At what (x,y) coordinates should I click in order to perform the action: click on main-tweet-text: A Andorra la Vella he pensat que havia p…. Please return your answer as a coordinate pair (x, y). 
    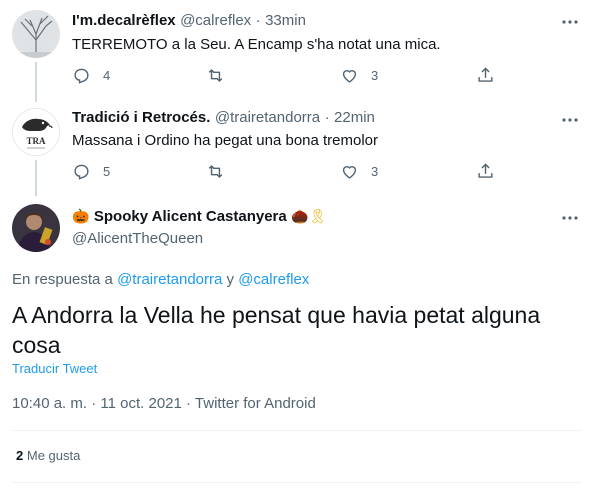
    Looking at the image, I should click on (276, 330).